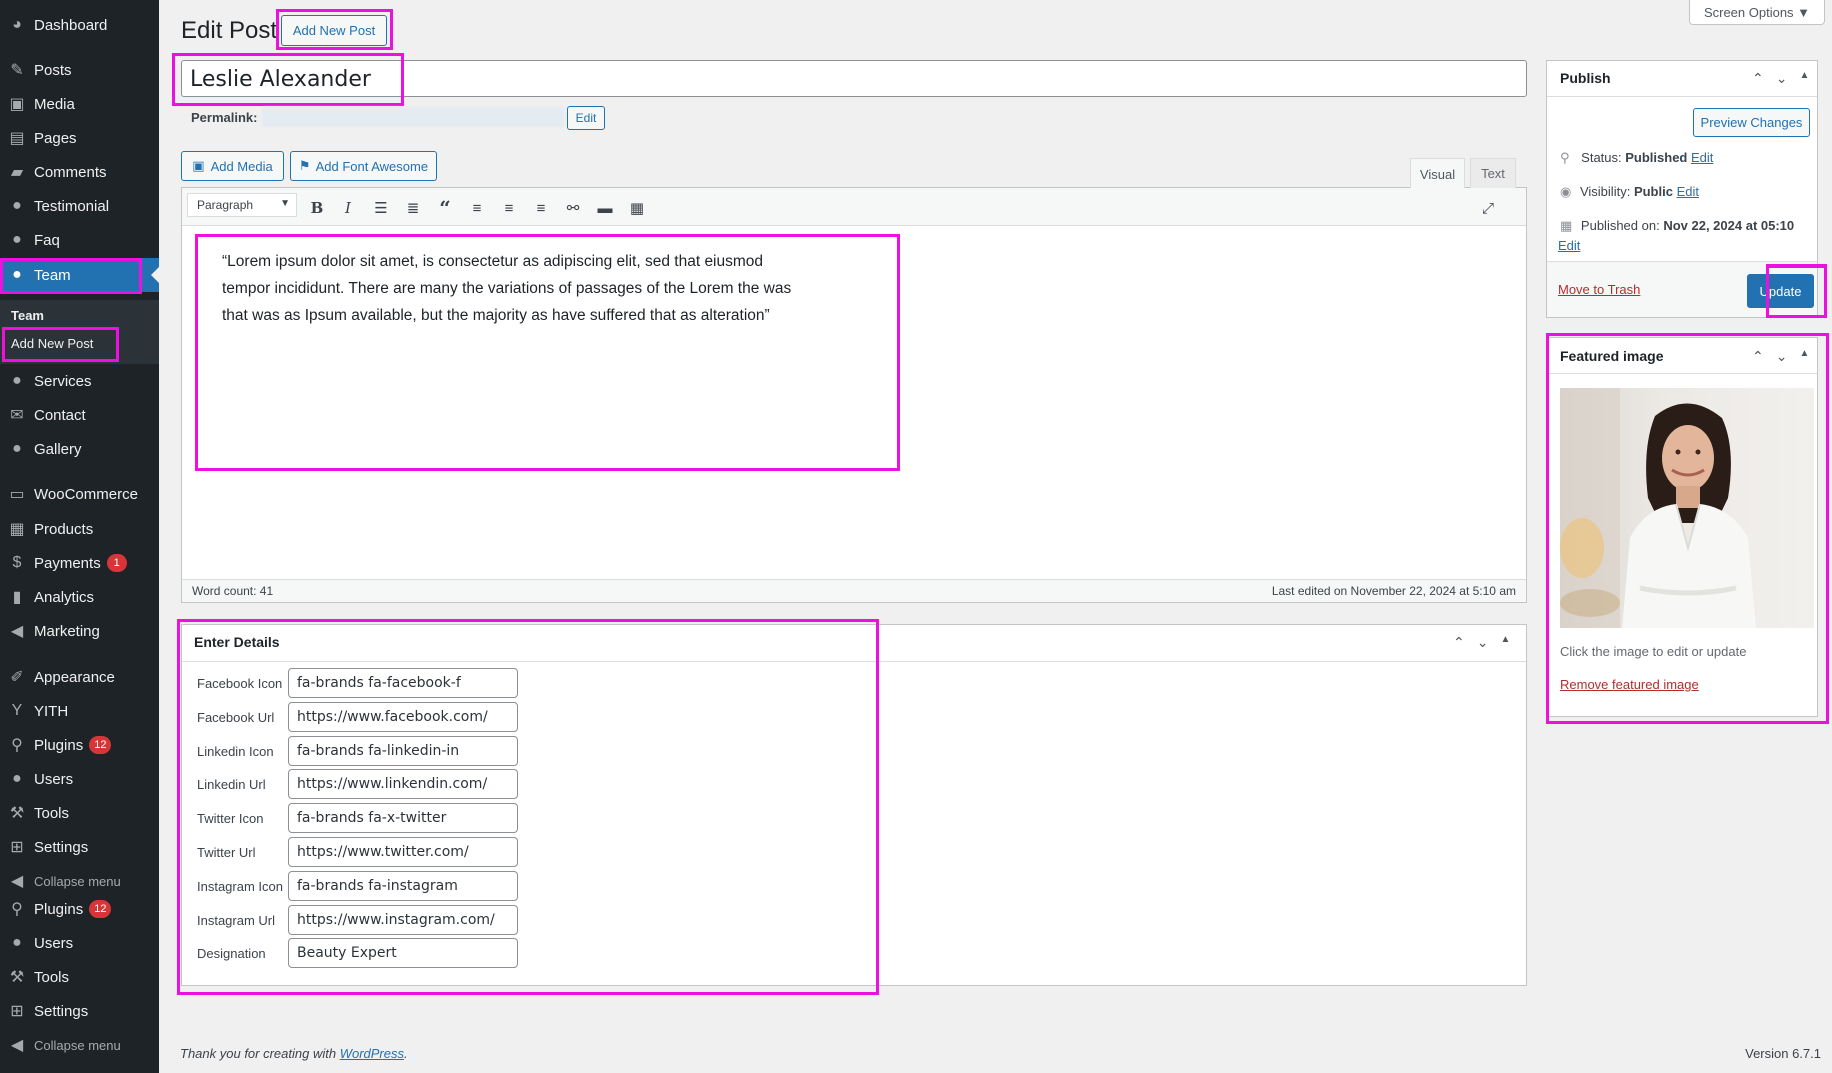 The width and height of the screenshot is (1832, 1073). I want to click on sidebar-item-gallery: ● Gallery, so click(79, 449).